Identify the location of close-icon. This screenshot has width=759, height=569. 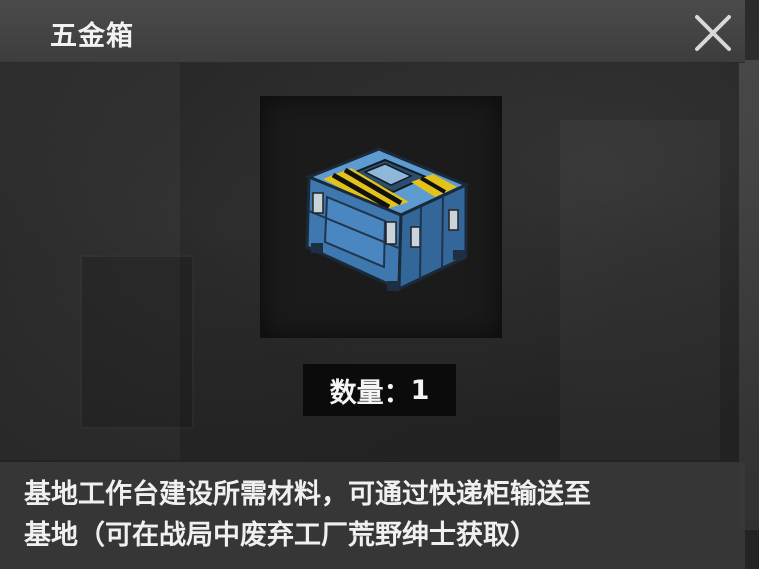
(713, 33).